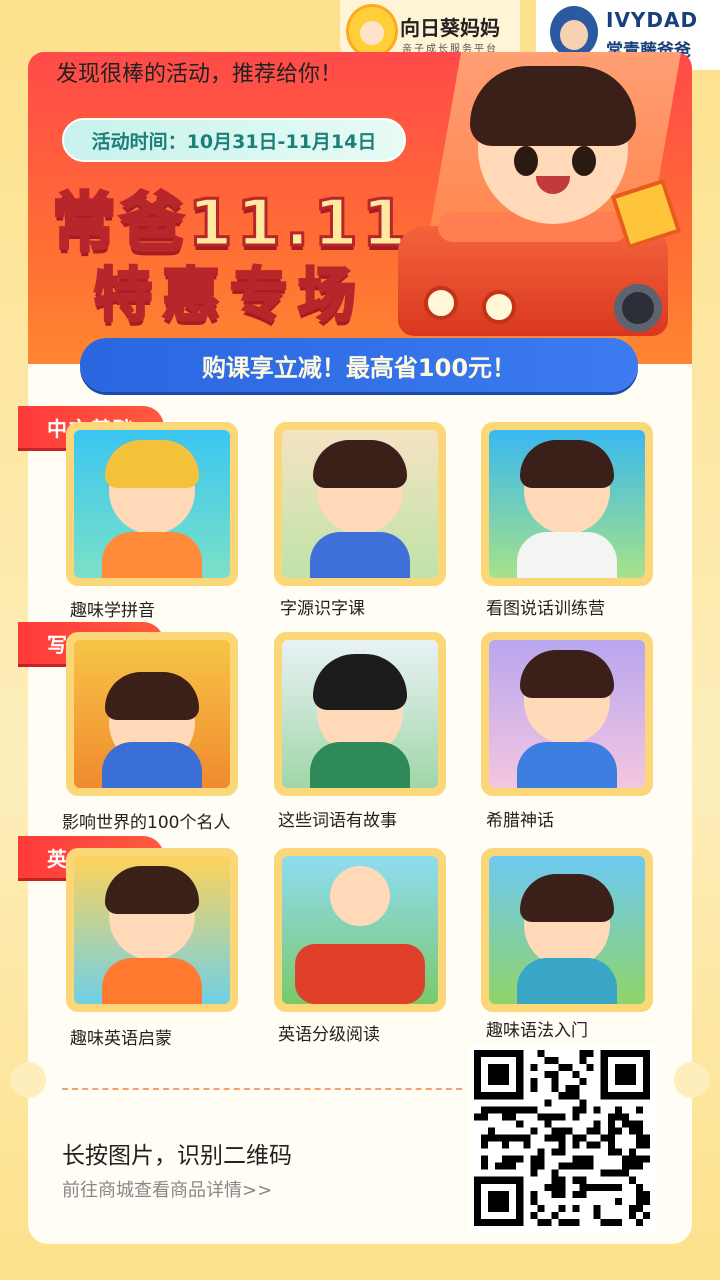  I want to click on course-tile-english-intro, so click(152, 930).